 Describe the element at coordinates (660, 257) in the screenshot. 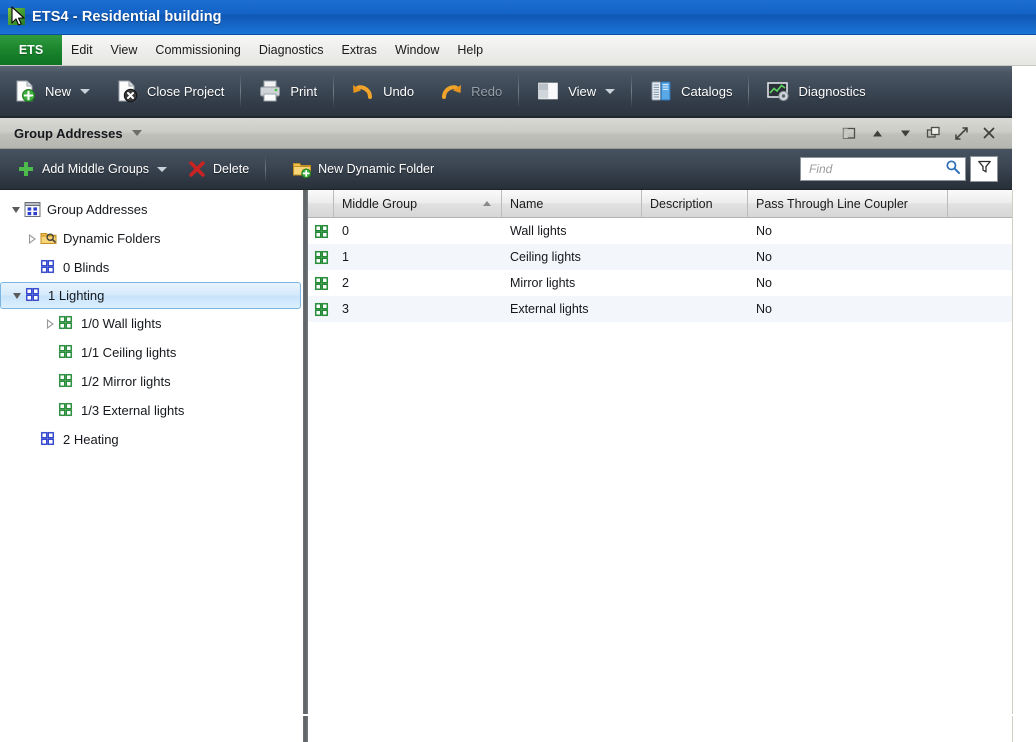

I see `table-row: 1 Ceiling lights No` at that location.